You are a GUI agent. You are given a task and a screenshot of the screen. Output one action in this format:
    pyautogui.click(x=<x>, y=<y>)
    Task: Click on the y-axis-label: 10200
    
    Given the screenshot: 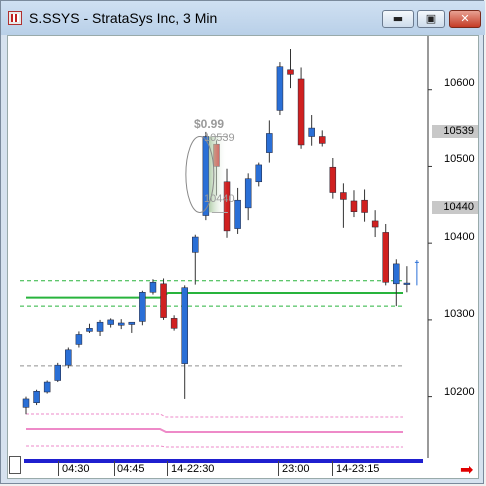 What is the action you would take?
    pyautogui.click(x=459, y=392)
    